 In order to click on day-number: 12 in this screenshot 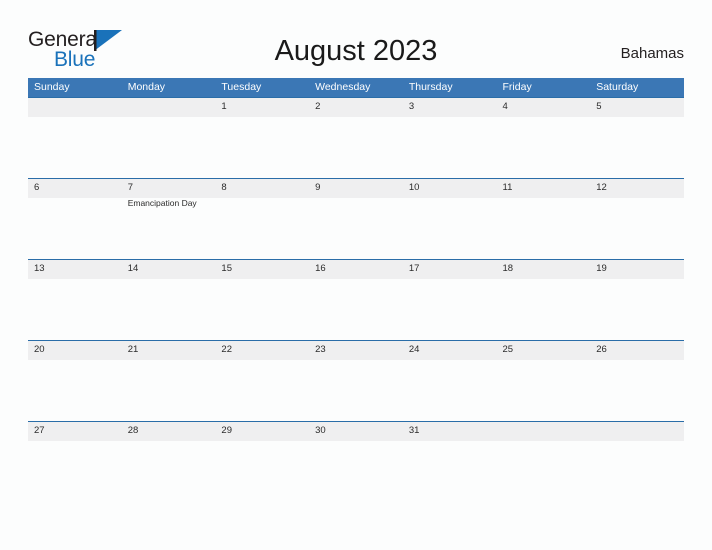, I will do `click(601, 187)`.